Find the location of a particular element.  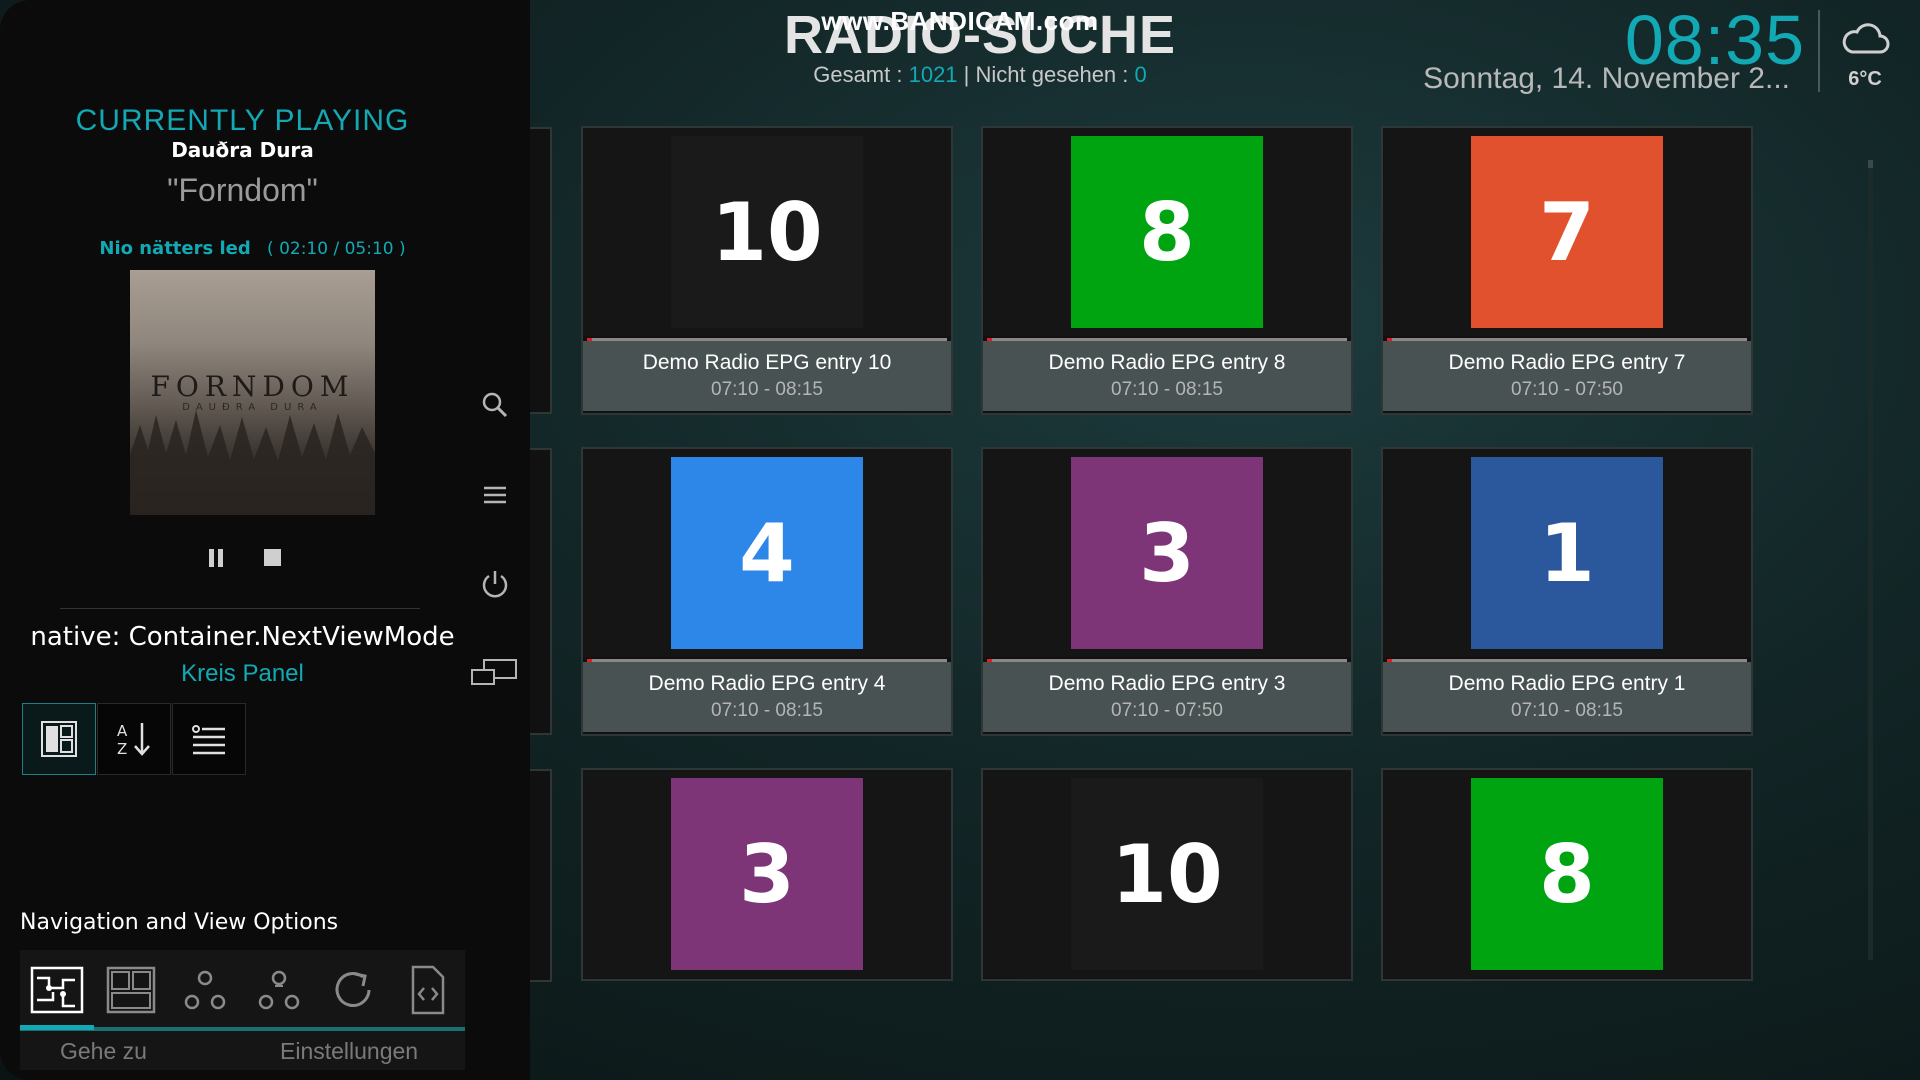

card-title: Demo Radio EPG entry 10 is located at coordinates (767, 362).